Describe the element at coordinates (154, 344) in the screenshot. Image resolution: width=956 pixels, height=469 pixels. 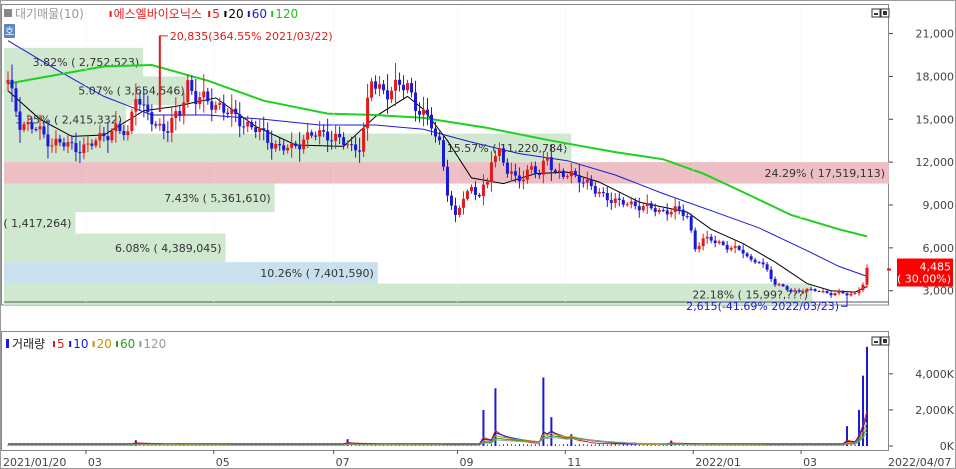
I see `legend-item: 120` at that location.